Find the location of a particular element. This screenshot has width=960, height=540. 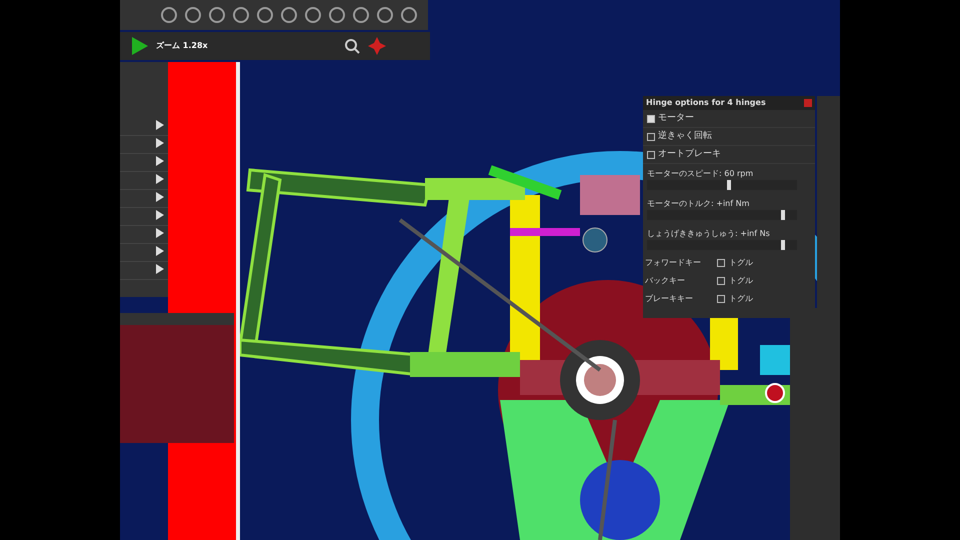

option-label: モーター is located at coordinates (676, 118).